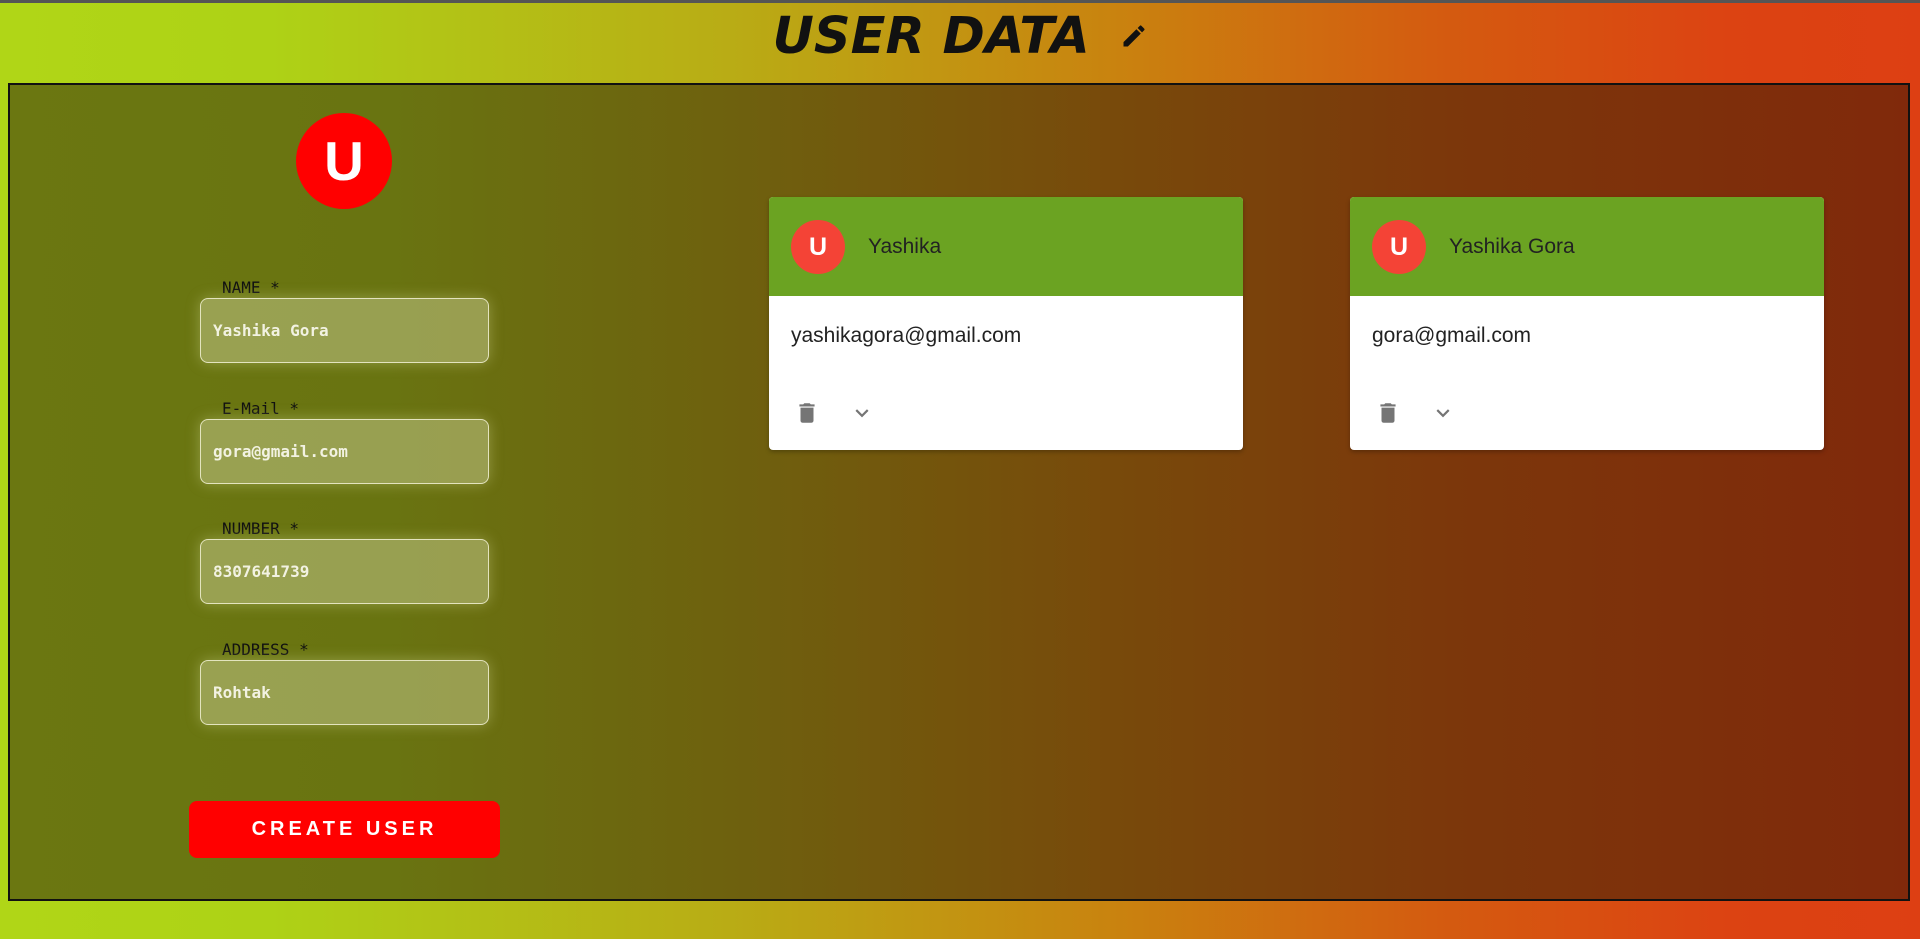  Describe the element at coordinates (251, 287) in the screenshot. I see `name-label: NAME *` at that location.